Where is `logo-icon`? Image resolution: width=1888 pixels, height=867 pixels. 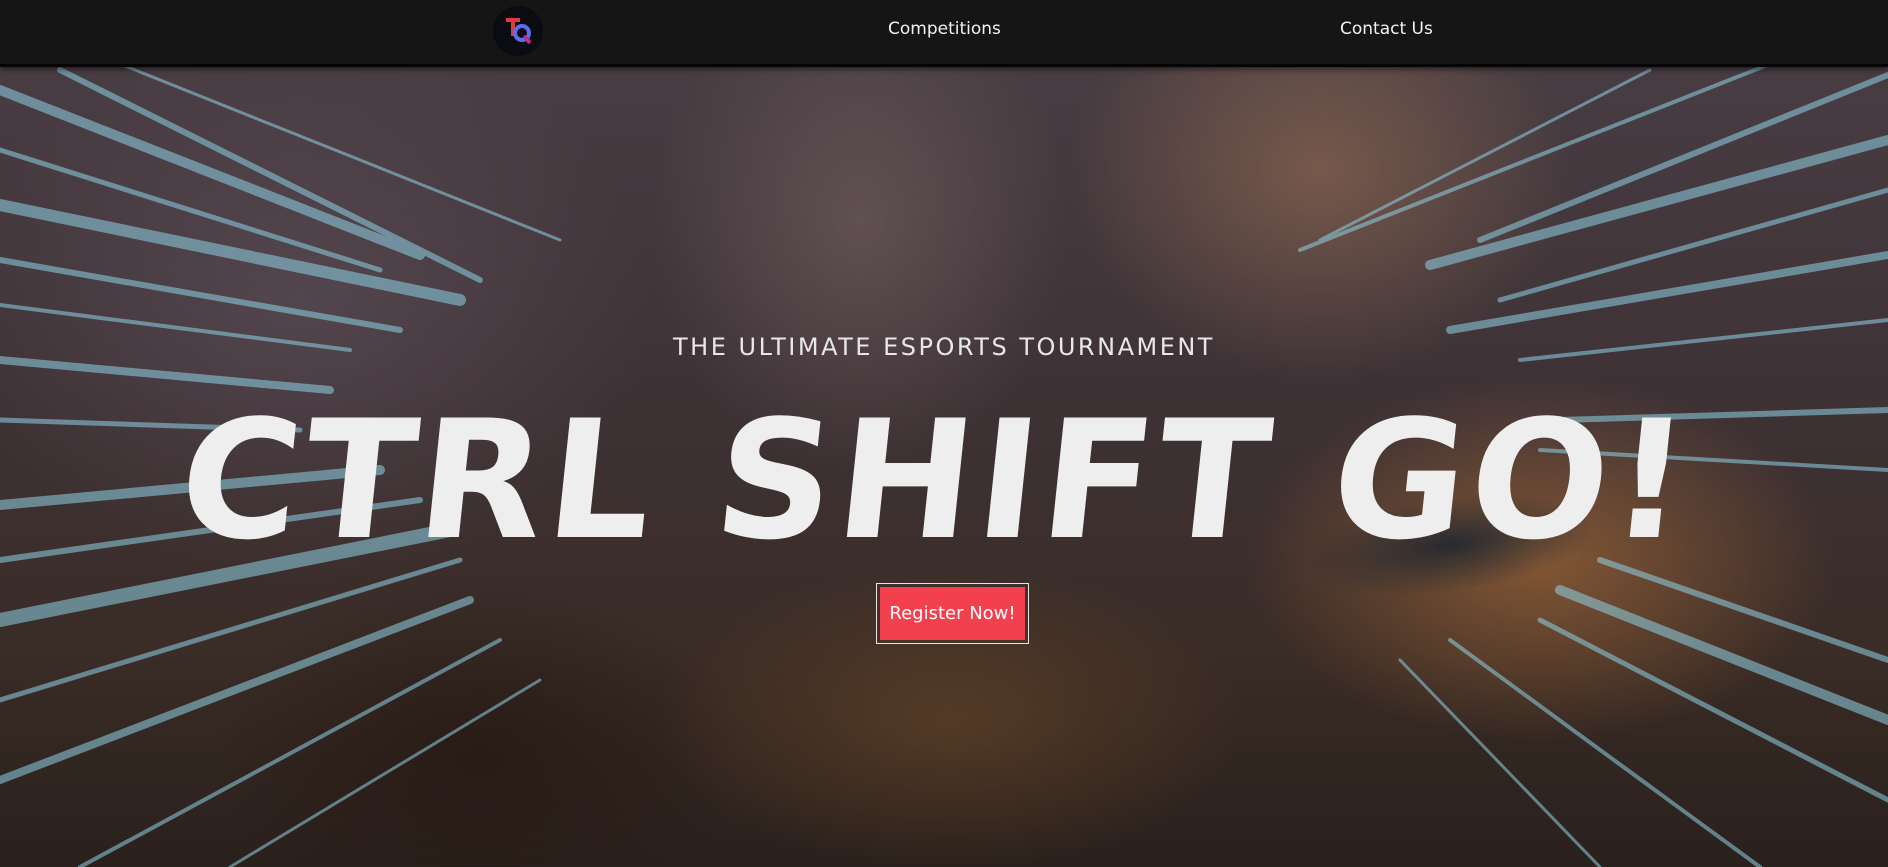
logo-icon is located at coordinates (518, 31).